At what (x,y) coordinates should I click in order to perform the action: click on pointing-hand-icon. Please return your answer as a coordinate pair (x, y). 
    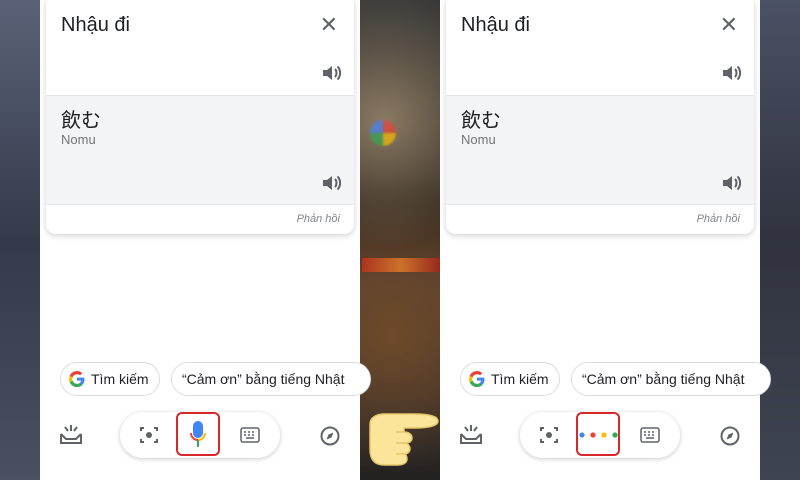
    Looking at the image, I should click on (404, 439).